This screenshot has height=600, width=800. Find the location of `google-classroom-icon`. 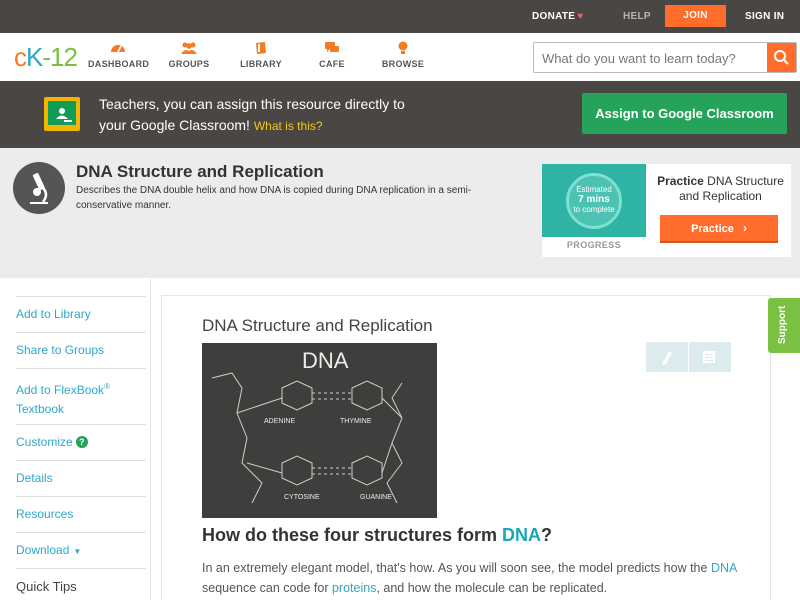

google-classroom-icon is located at coordinates (62, 114).